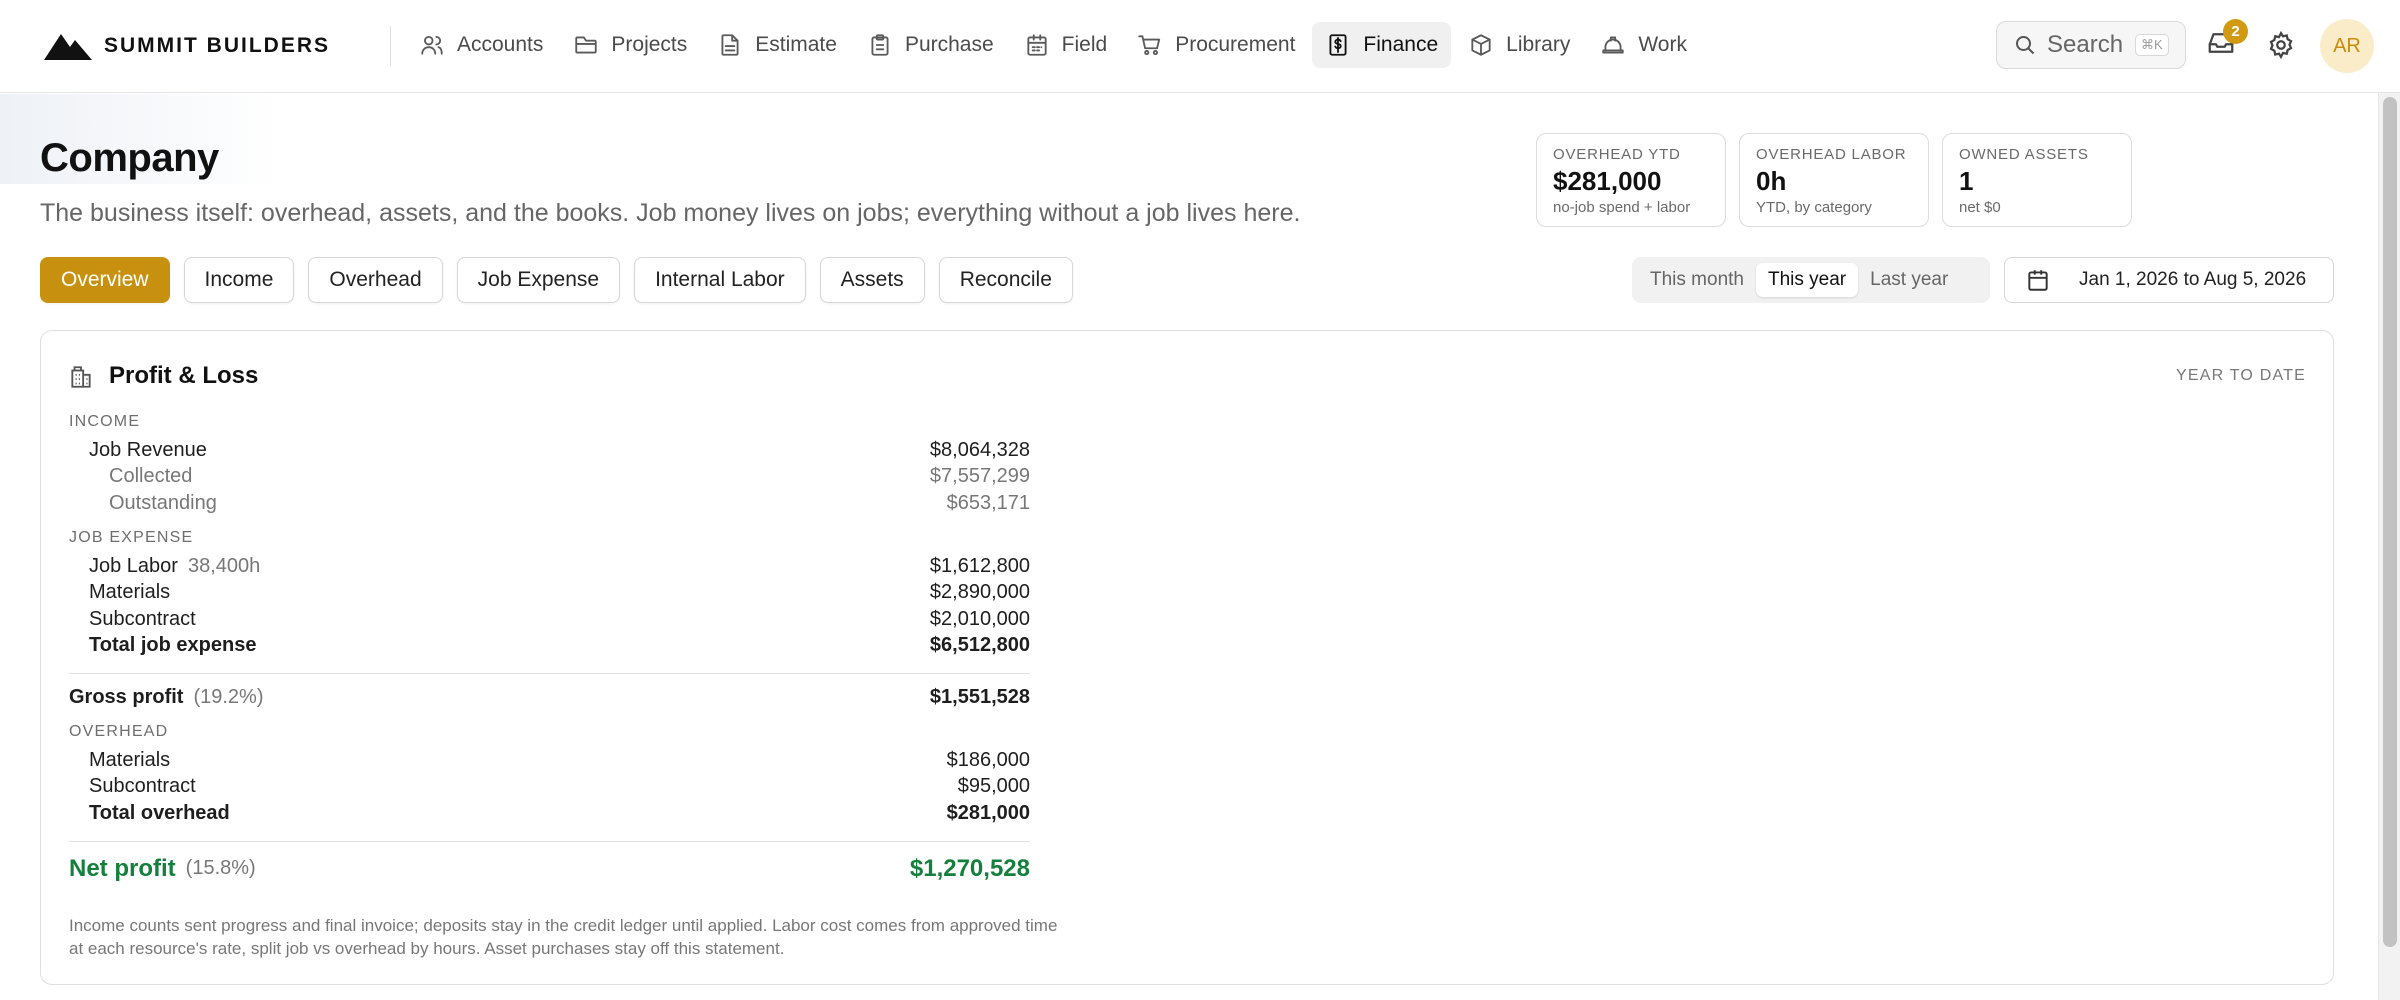 The width and height of the screenshot is (2400, 1000). What do you see at coordinates (720, 280) in the screenshot?
I see `tab-internal-labor: Internal Labor` at bounding box center [720, 280].